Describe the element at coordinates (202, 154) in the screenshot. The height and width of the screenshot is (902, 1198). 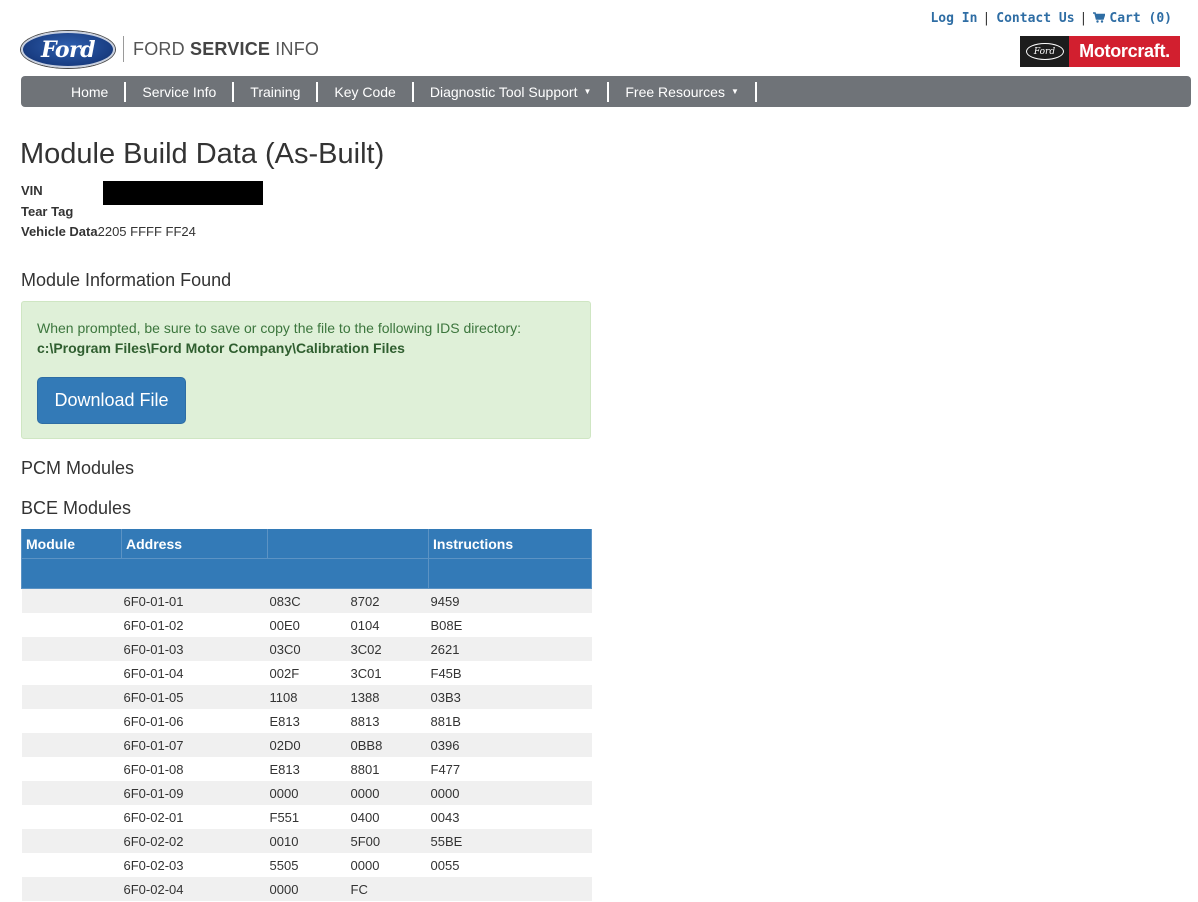
I see `page-title: Module Build Data (As-Built)` at that location.